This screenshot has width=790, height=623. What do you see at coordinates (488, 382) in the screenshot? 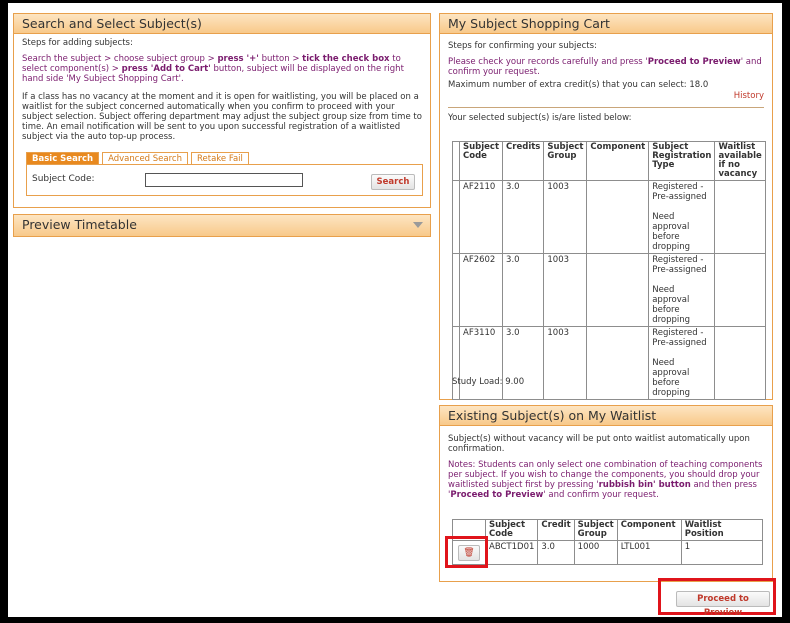
I see `study-load: Study Load: 9.00` at bounding box center [488, 382].